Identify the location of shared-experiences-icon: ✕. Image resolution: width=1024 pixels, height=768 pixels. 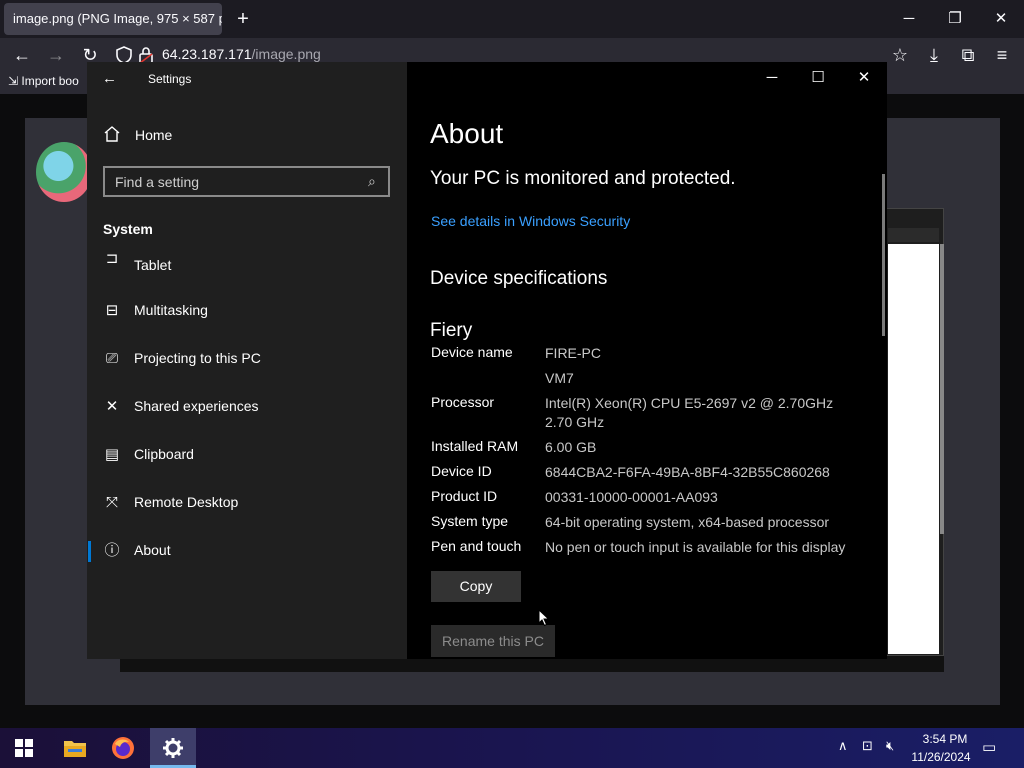
(112, 406).